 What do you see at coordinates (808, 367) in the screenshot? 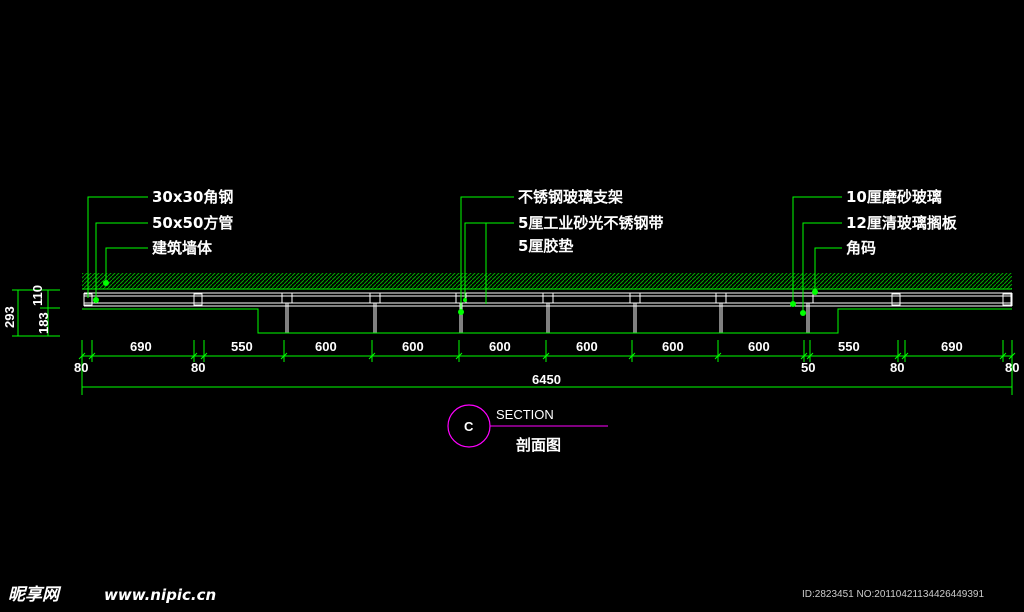
I see `dim-50: 50` at bounding box center [808, 367].